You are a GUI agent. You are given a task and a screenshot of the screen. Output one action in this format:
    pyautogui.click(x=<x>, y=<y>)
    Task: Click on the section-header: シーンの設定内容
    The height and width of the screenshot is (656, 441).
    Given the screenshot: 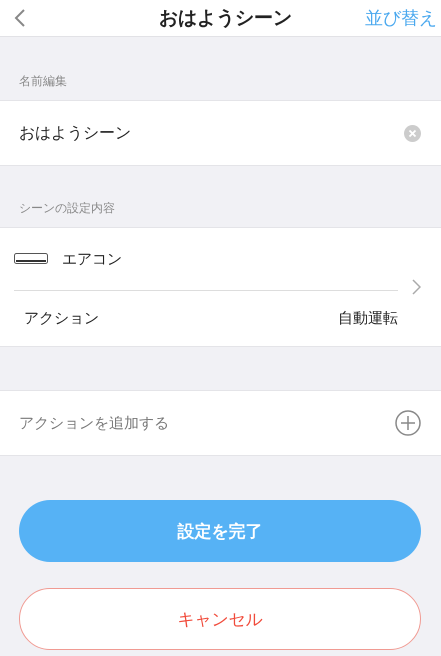 What is the action you would take?
    pyautogui.click(x=67, y=208)
    